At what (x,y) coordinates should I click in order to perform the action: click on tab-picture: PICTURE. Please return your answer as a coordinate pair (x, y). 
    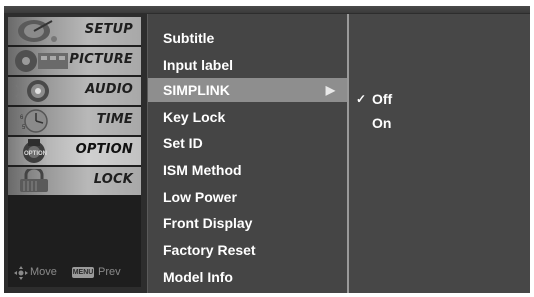
    Looking at the image, I should click on (74, 61).